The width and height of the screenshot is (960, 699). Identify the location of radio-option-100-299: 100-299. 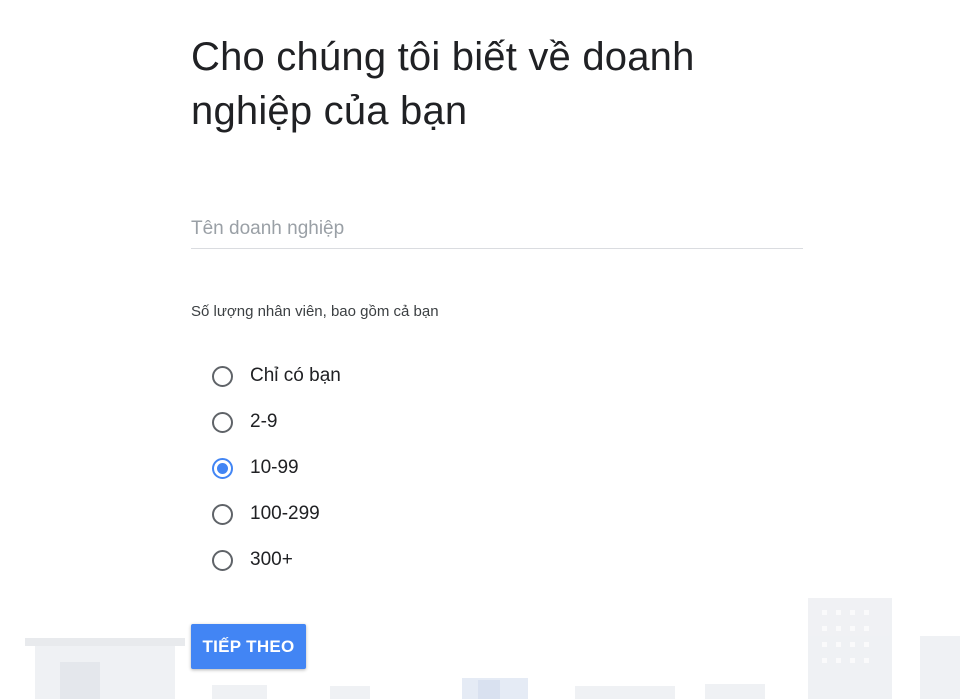
(276, 514).